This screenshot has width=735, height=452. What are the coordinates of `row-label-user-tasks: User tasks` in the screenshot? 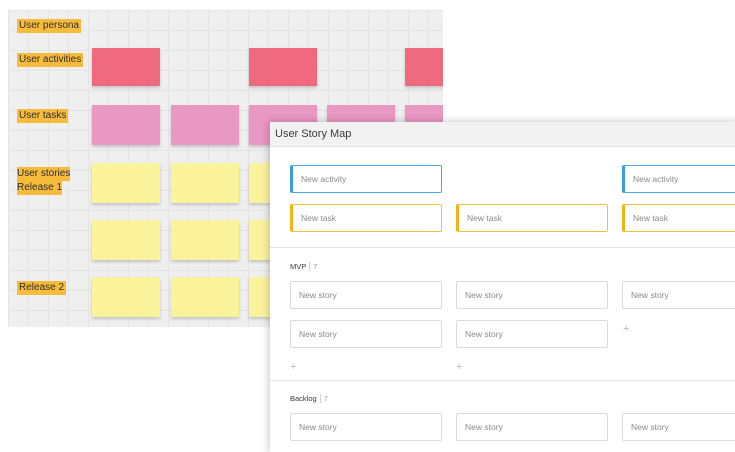 It's located at (43, 116).